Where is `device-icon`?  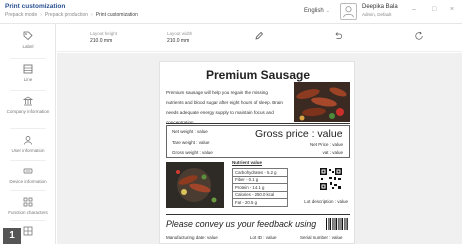 device-icon is located at coordinates (28, 171).